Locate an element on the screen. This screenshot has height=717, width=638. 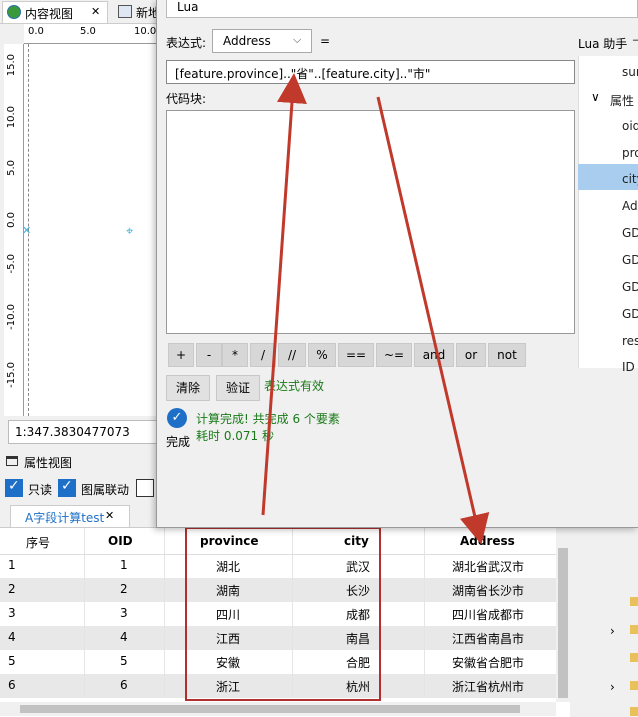
arrow-province is located at coordinates (284, 294).